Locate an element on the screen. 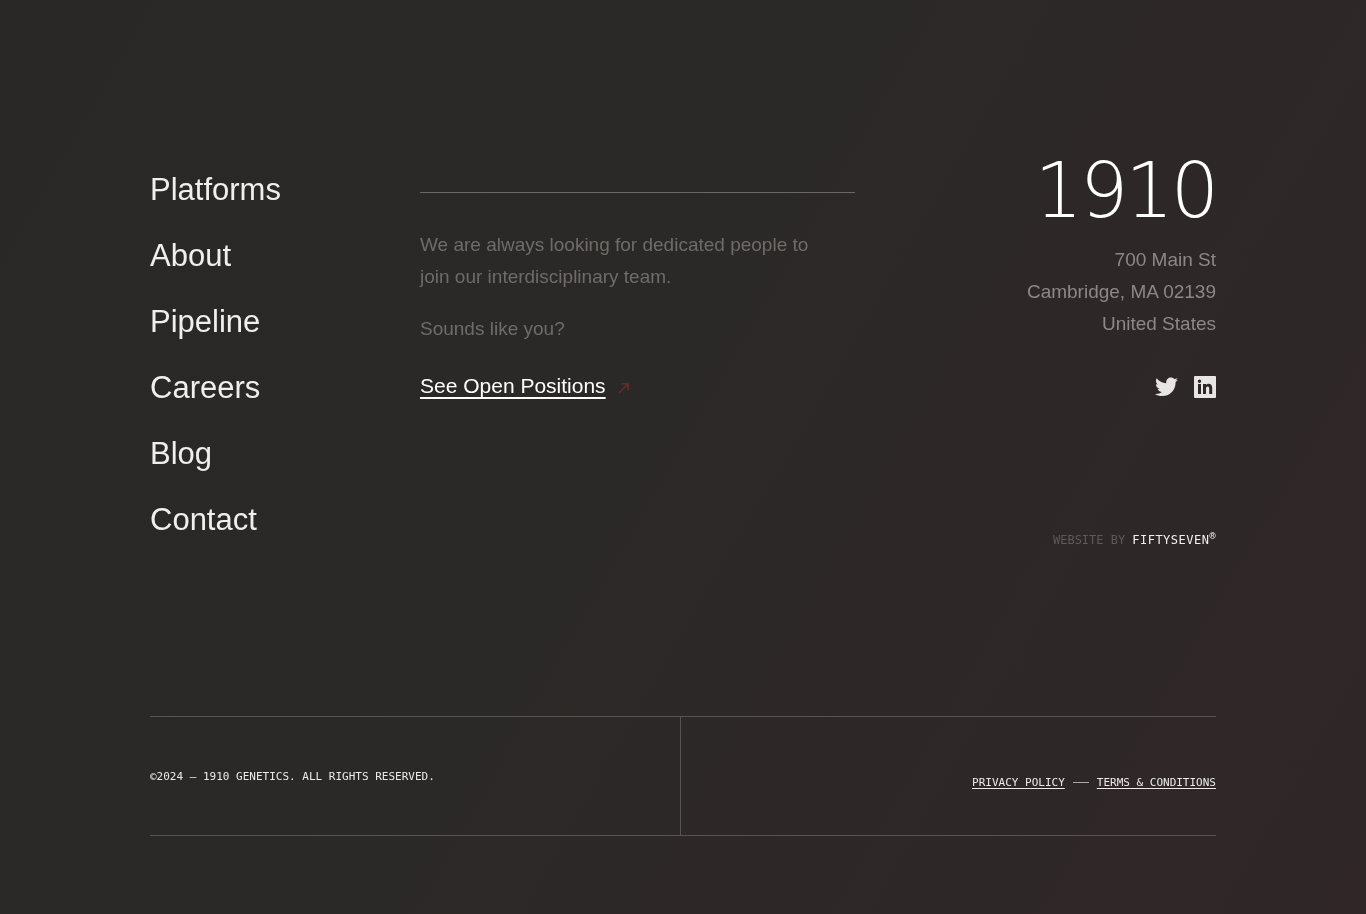 Image resolution: width=1366 pixels, height=914 pixels. nav-link: Pipeline is located at coordinates (205, 322).